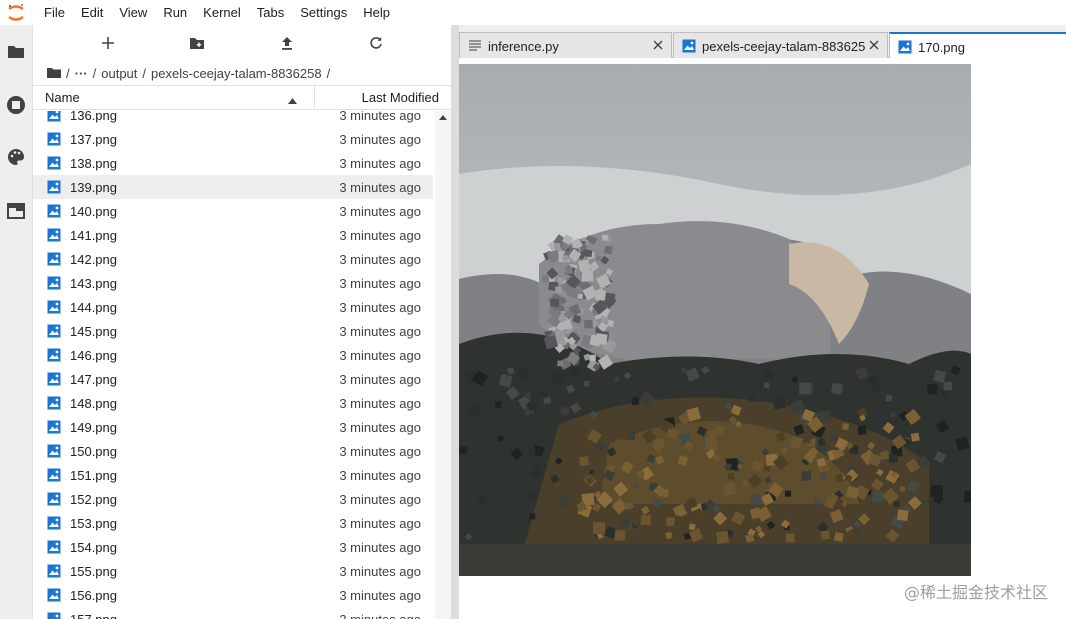 The width and height of the screenshot is (1066, 619). What do you see at coordinates (233, 259) in the screenshot?
I see `file-row: 142.png 3 minutes ago` at bounding box center [233, 259].